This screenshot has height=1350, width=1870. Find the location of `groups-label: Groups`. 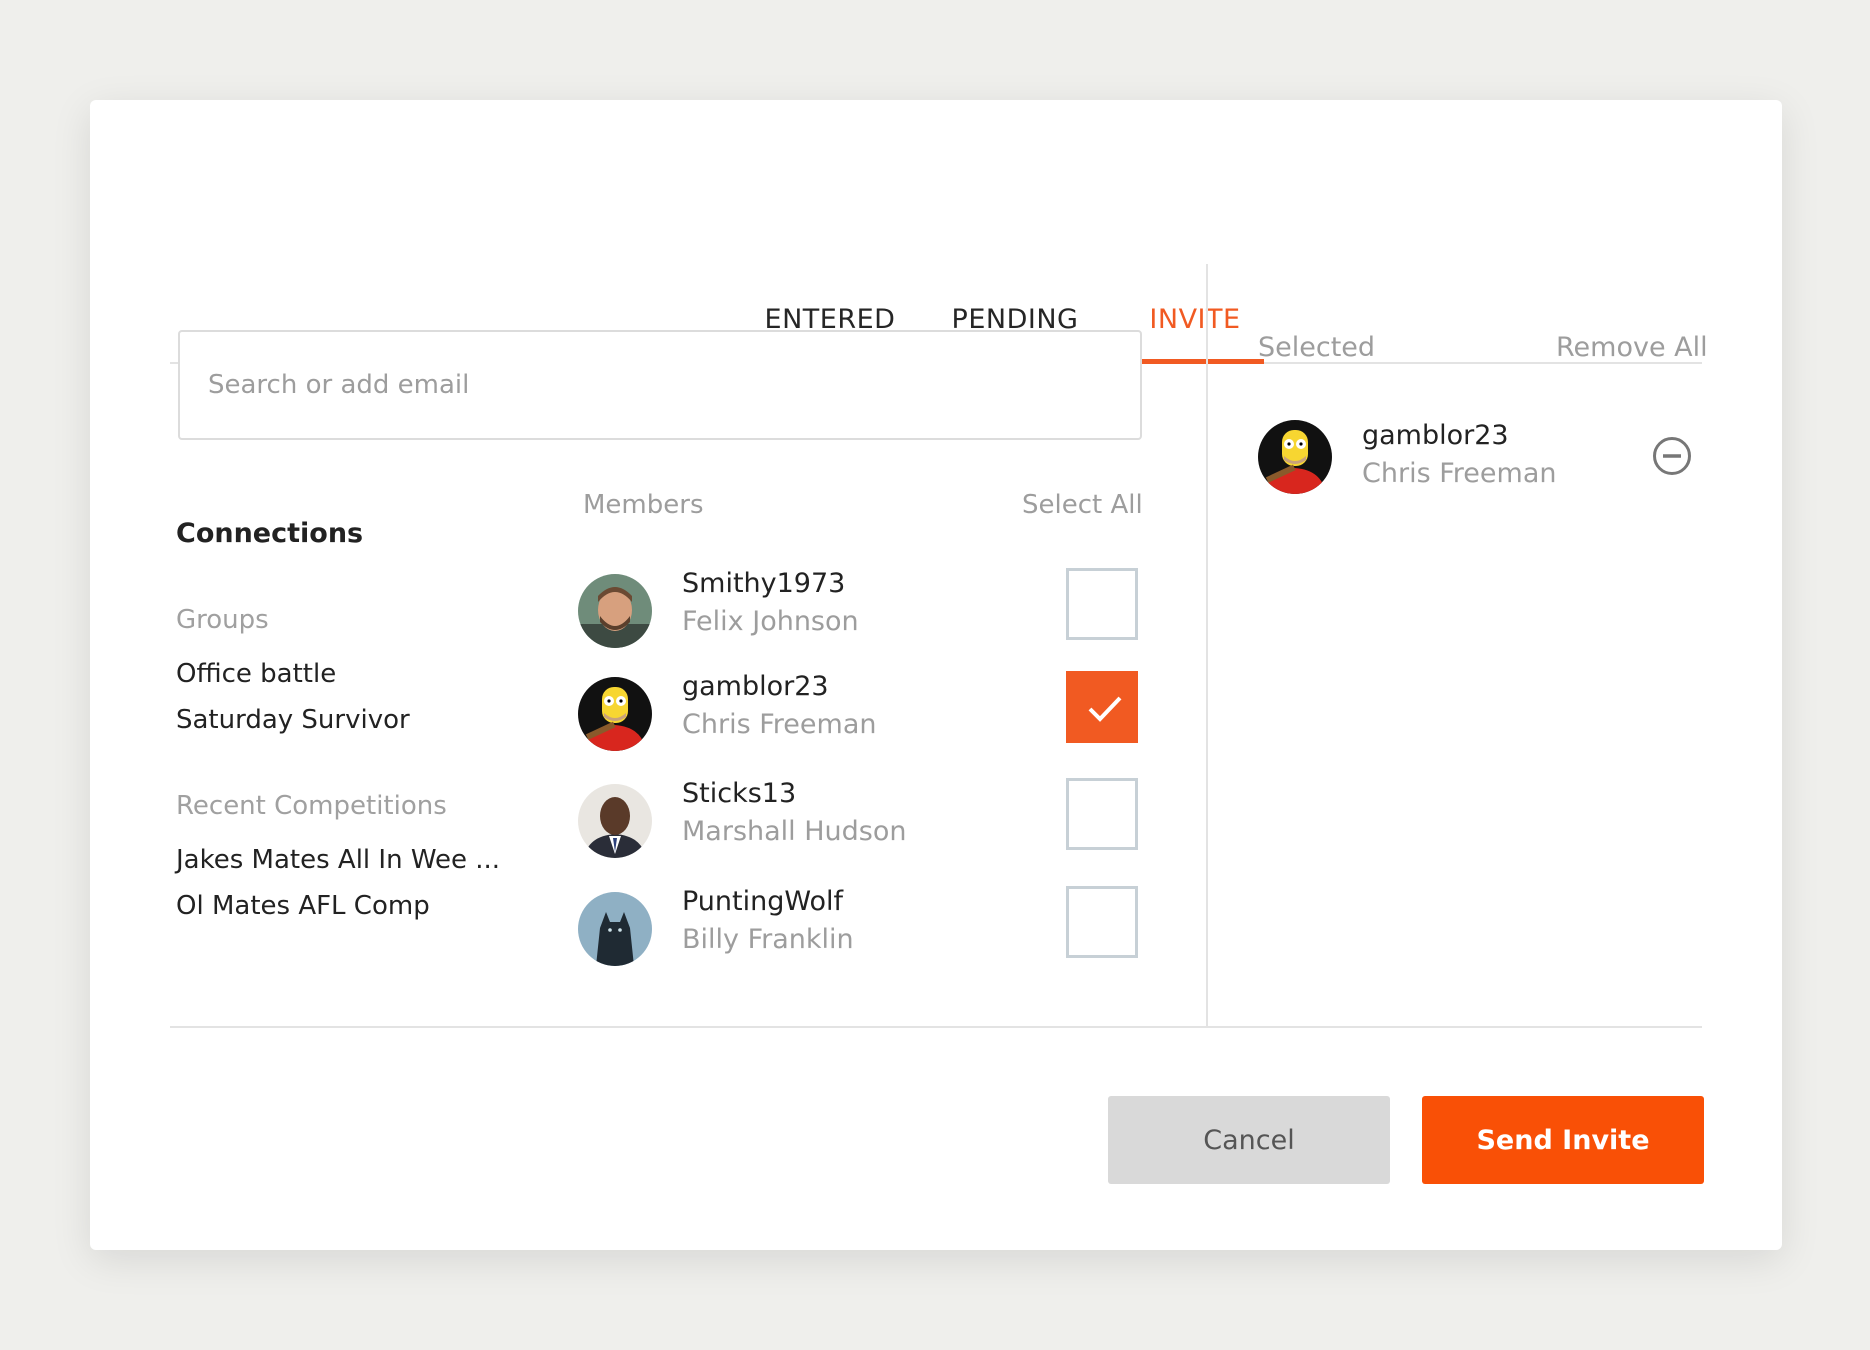

groups-label: Groups is located at coordinates (222, 620).